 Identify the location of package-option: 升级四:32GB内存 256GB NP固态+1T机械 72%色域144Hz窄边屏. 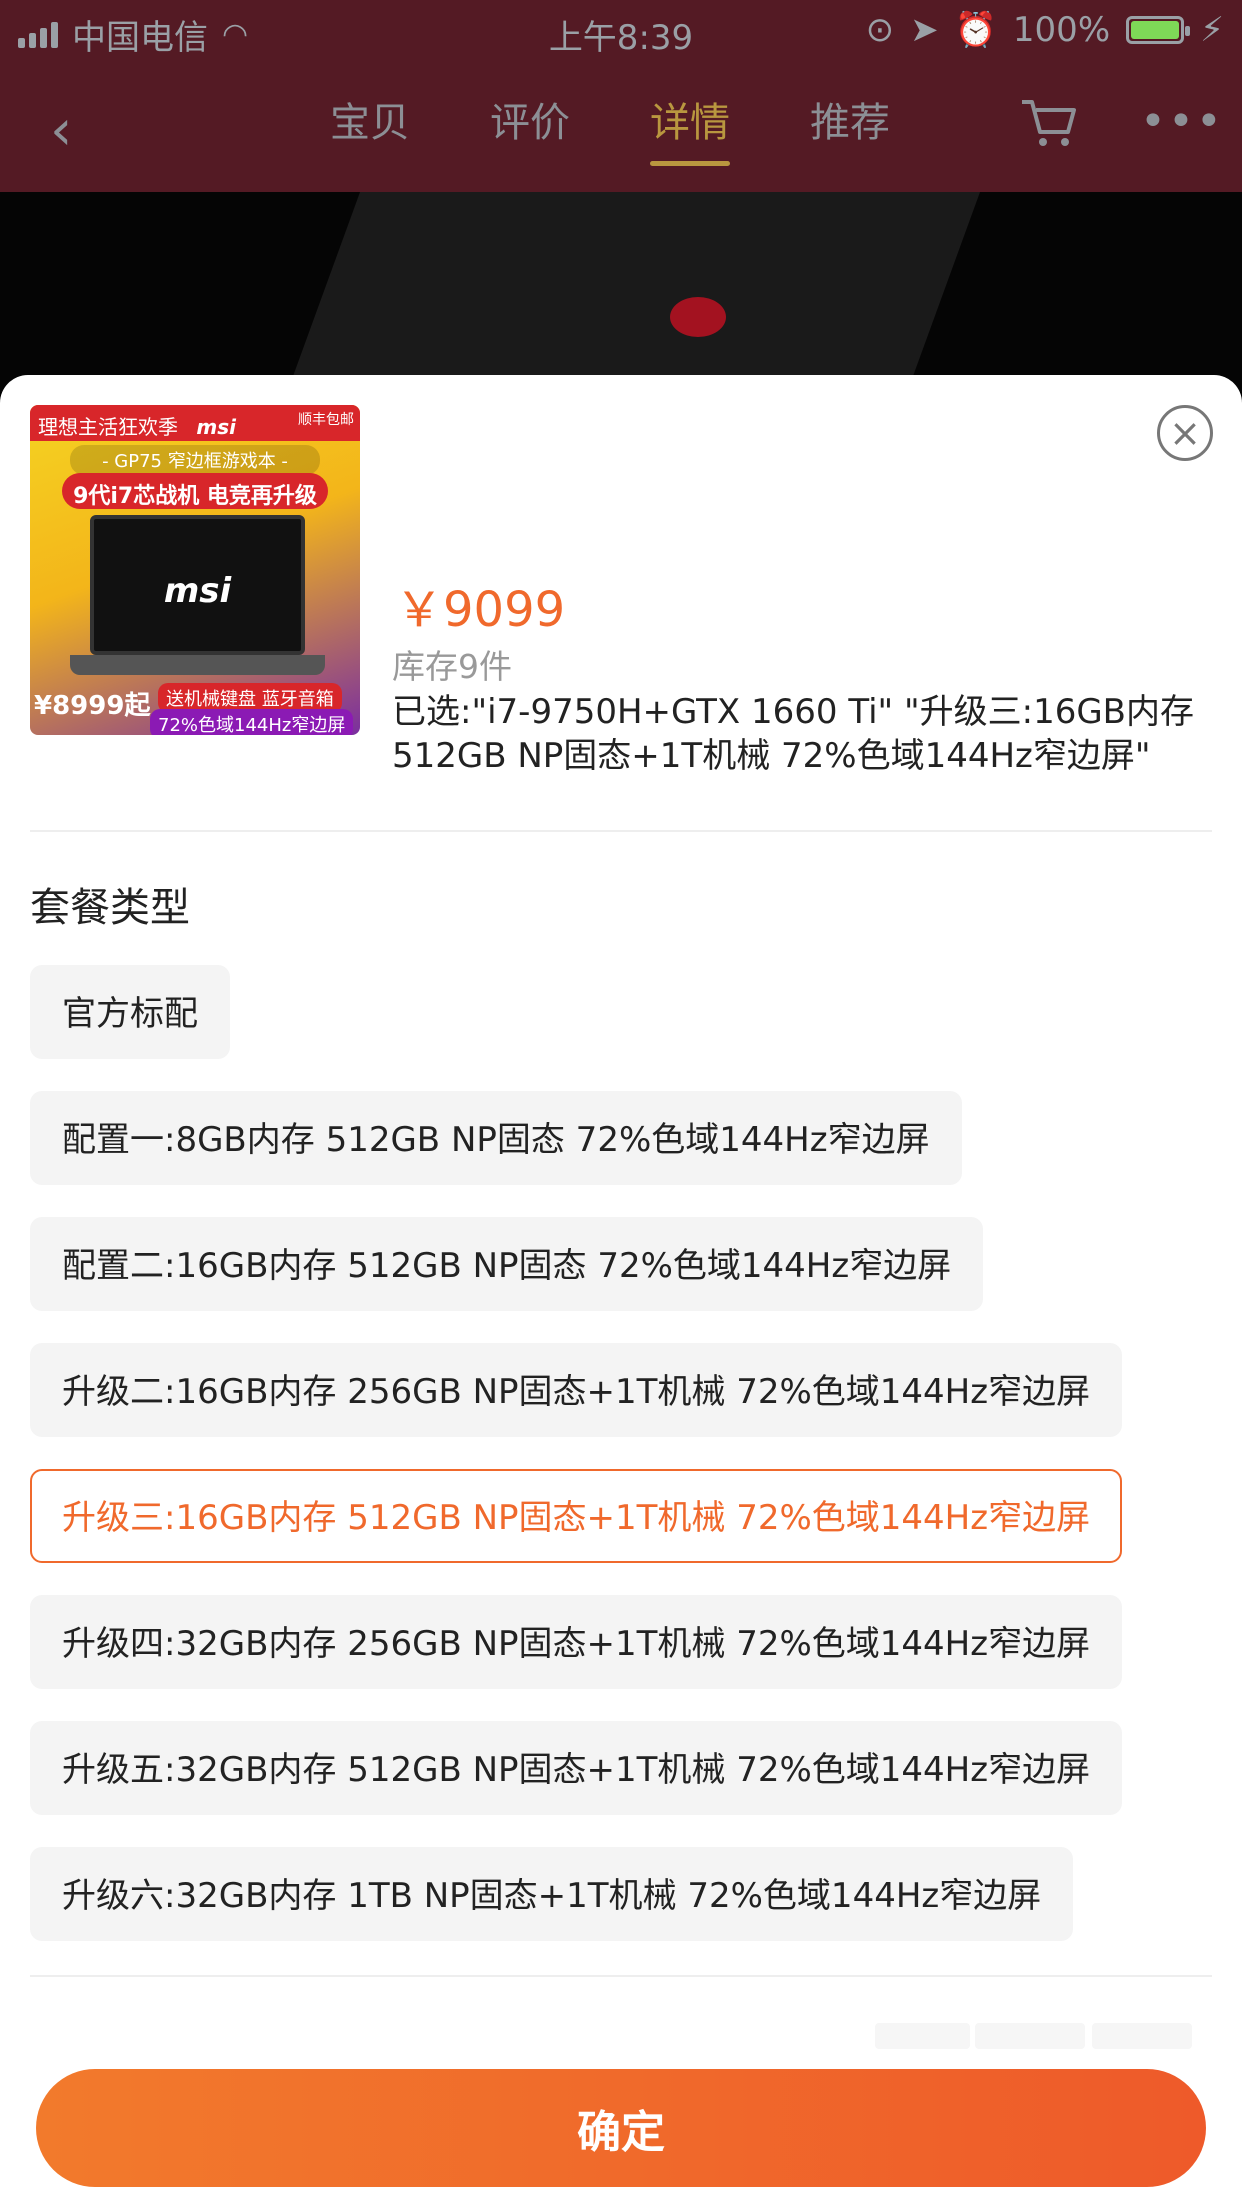
(576, 1642).